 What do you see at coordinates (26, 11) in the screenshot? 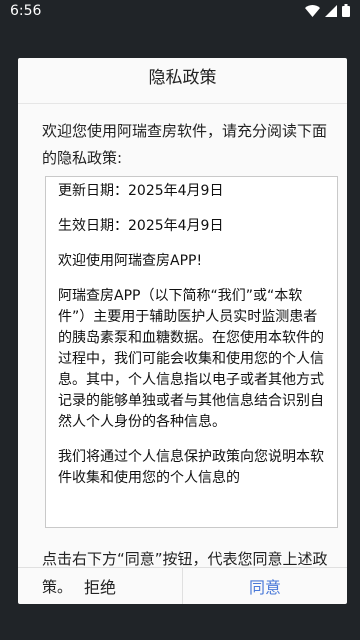
I see `status-time: 6:56` at bounding box center [26, 11].